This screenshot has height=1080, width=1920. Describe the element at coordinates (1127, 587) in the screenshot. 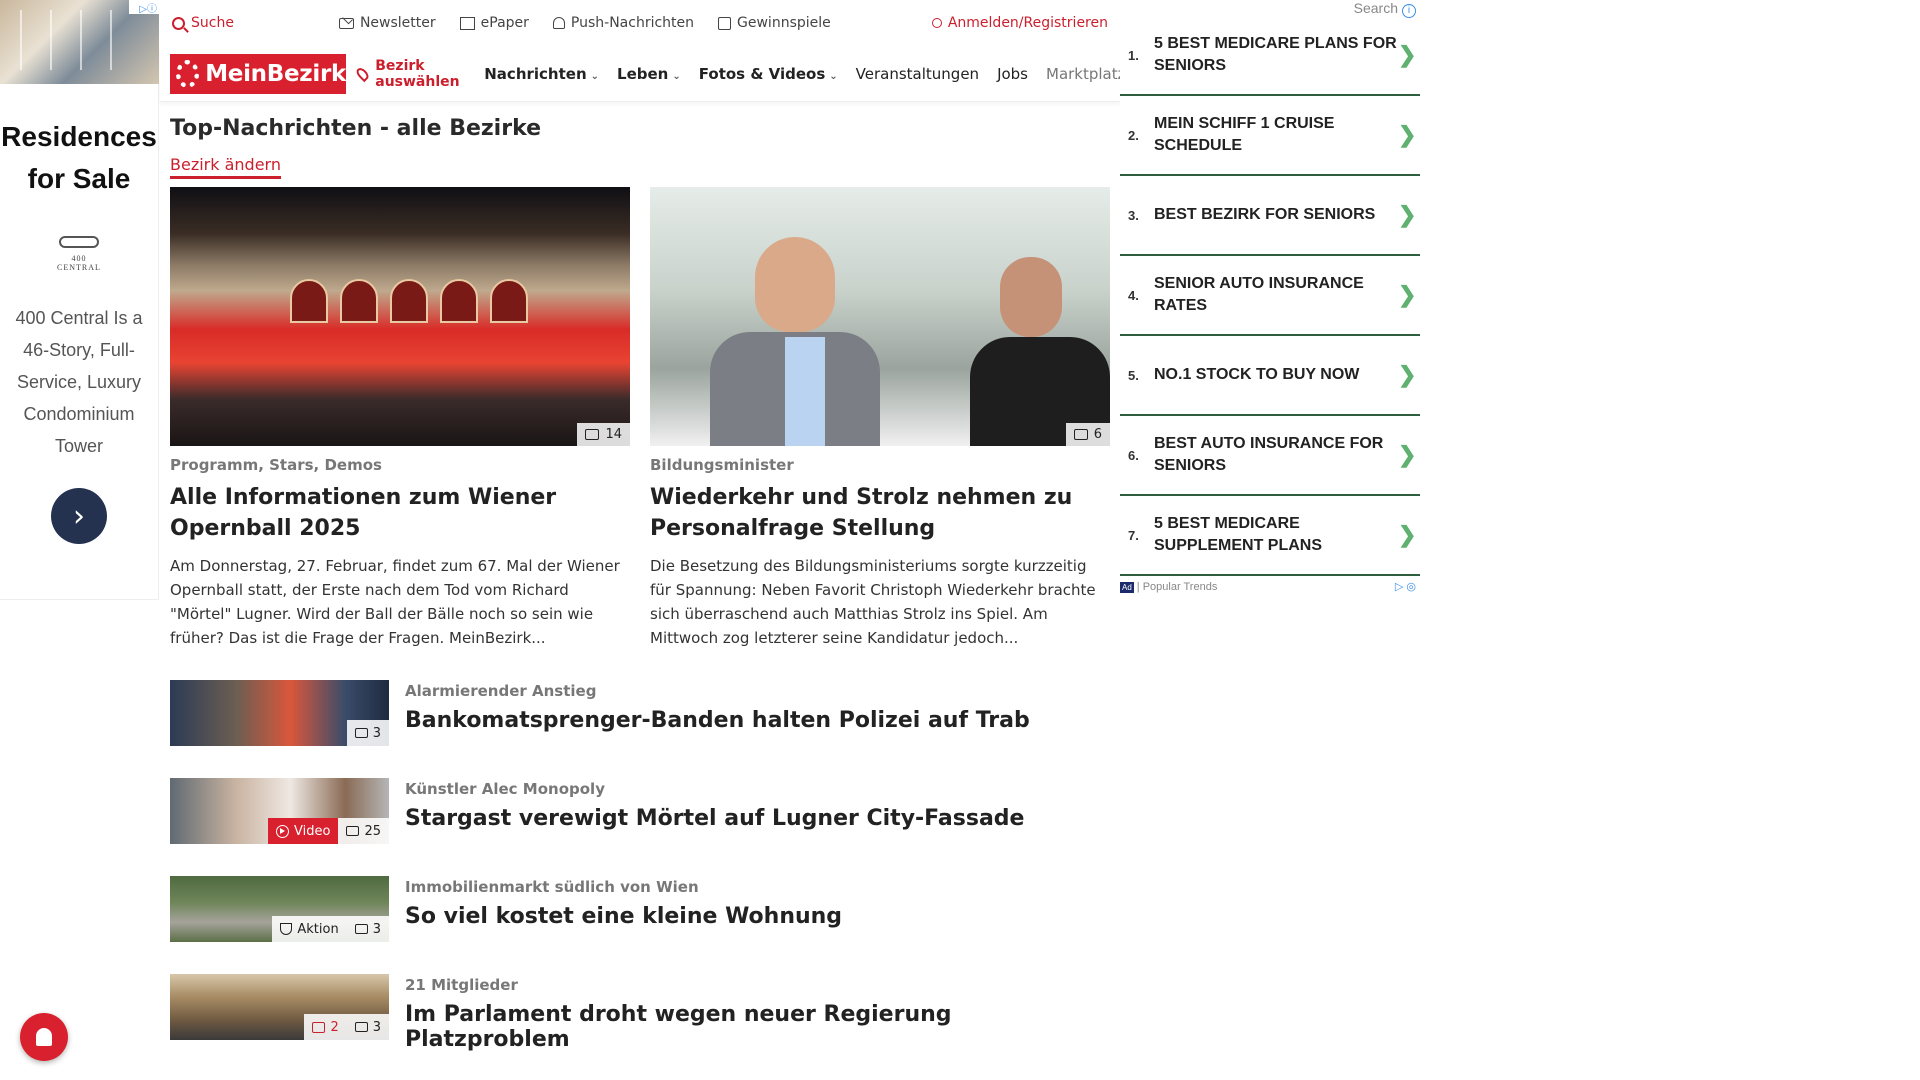

I see `ad-tag: Ad` at that location.